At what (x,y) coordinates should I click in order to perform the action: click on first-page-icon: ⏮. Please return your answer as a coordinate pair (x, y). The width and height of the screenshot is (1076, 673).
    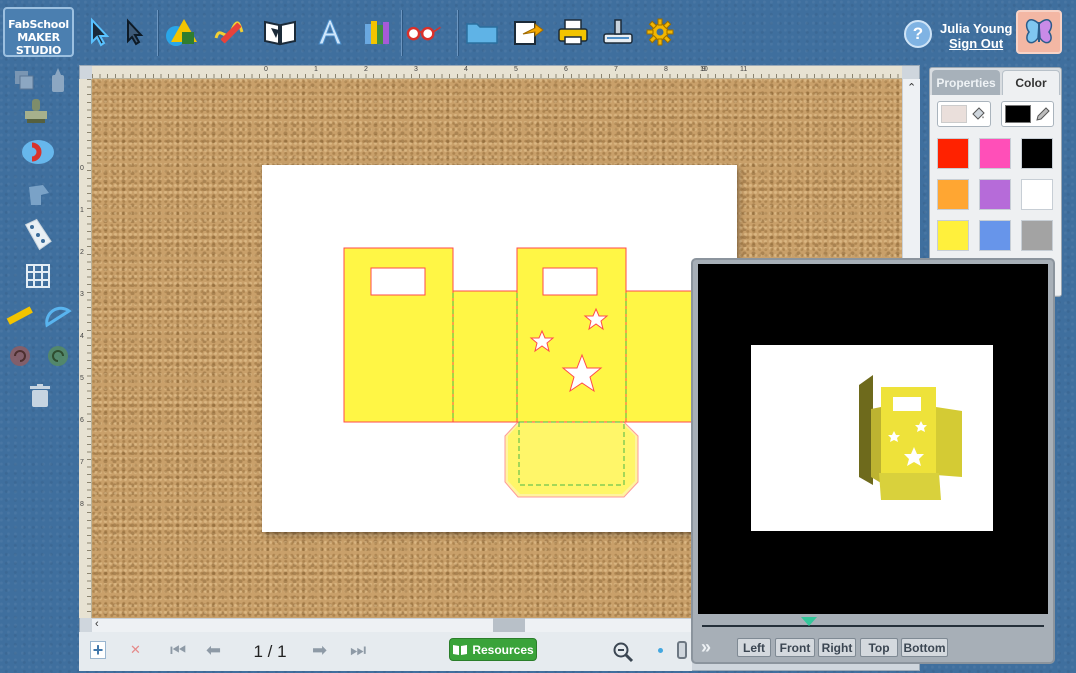
    Looking at the image, I should click on (178, 650).